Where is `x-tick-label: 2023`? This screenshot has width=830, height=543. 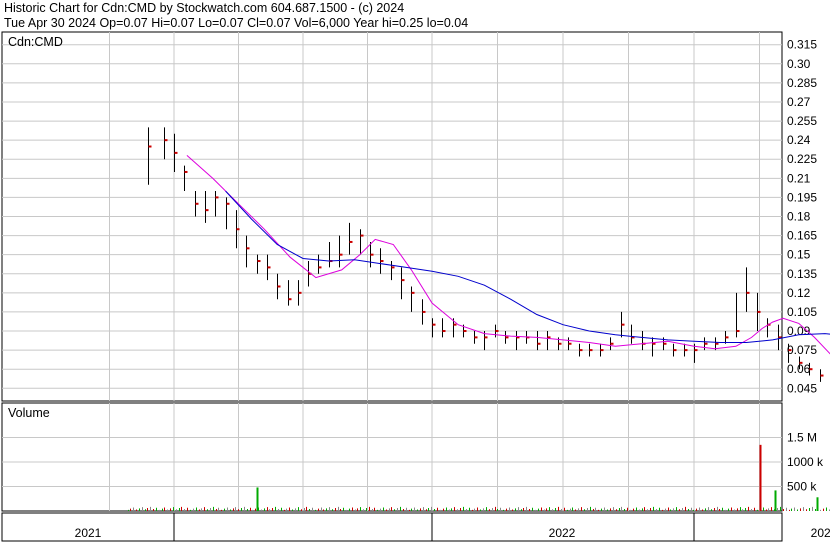
x-tick-label: 2023 is located at coordinates (820, 533).